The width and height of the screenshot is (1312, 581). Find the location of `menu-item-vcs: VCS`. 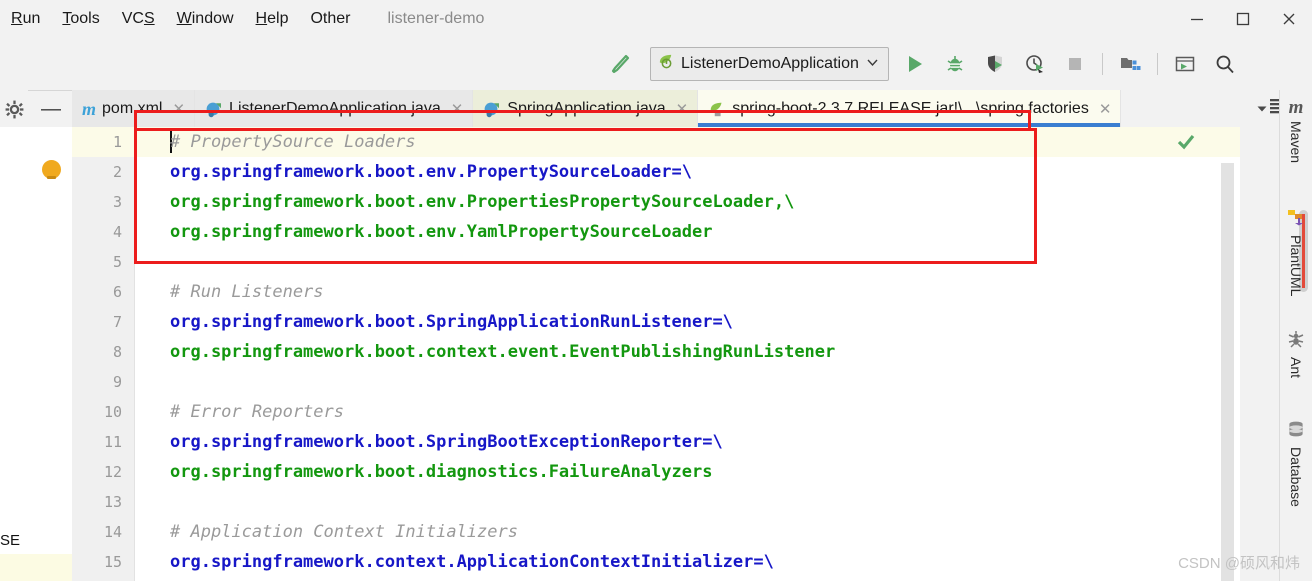

menu-item-vcs: VCS is located at coordinates (138, 19).